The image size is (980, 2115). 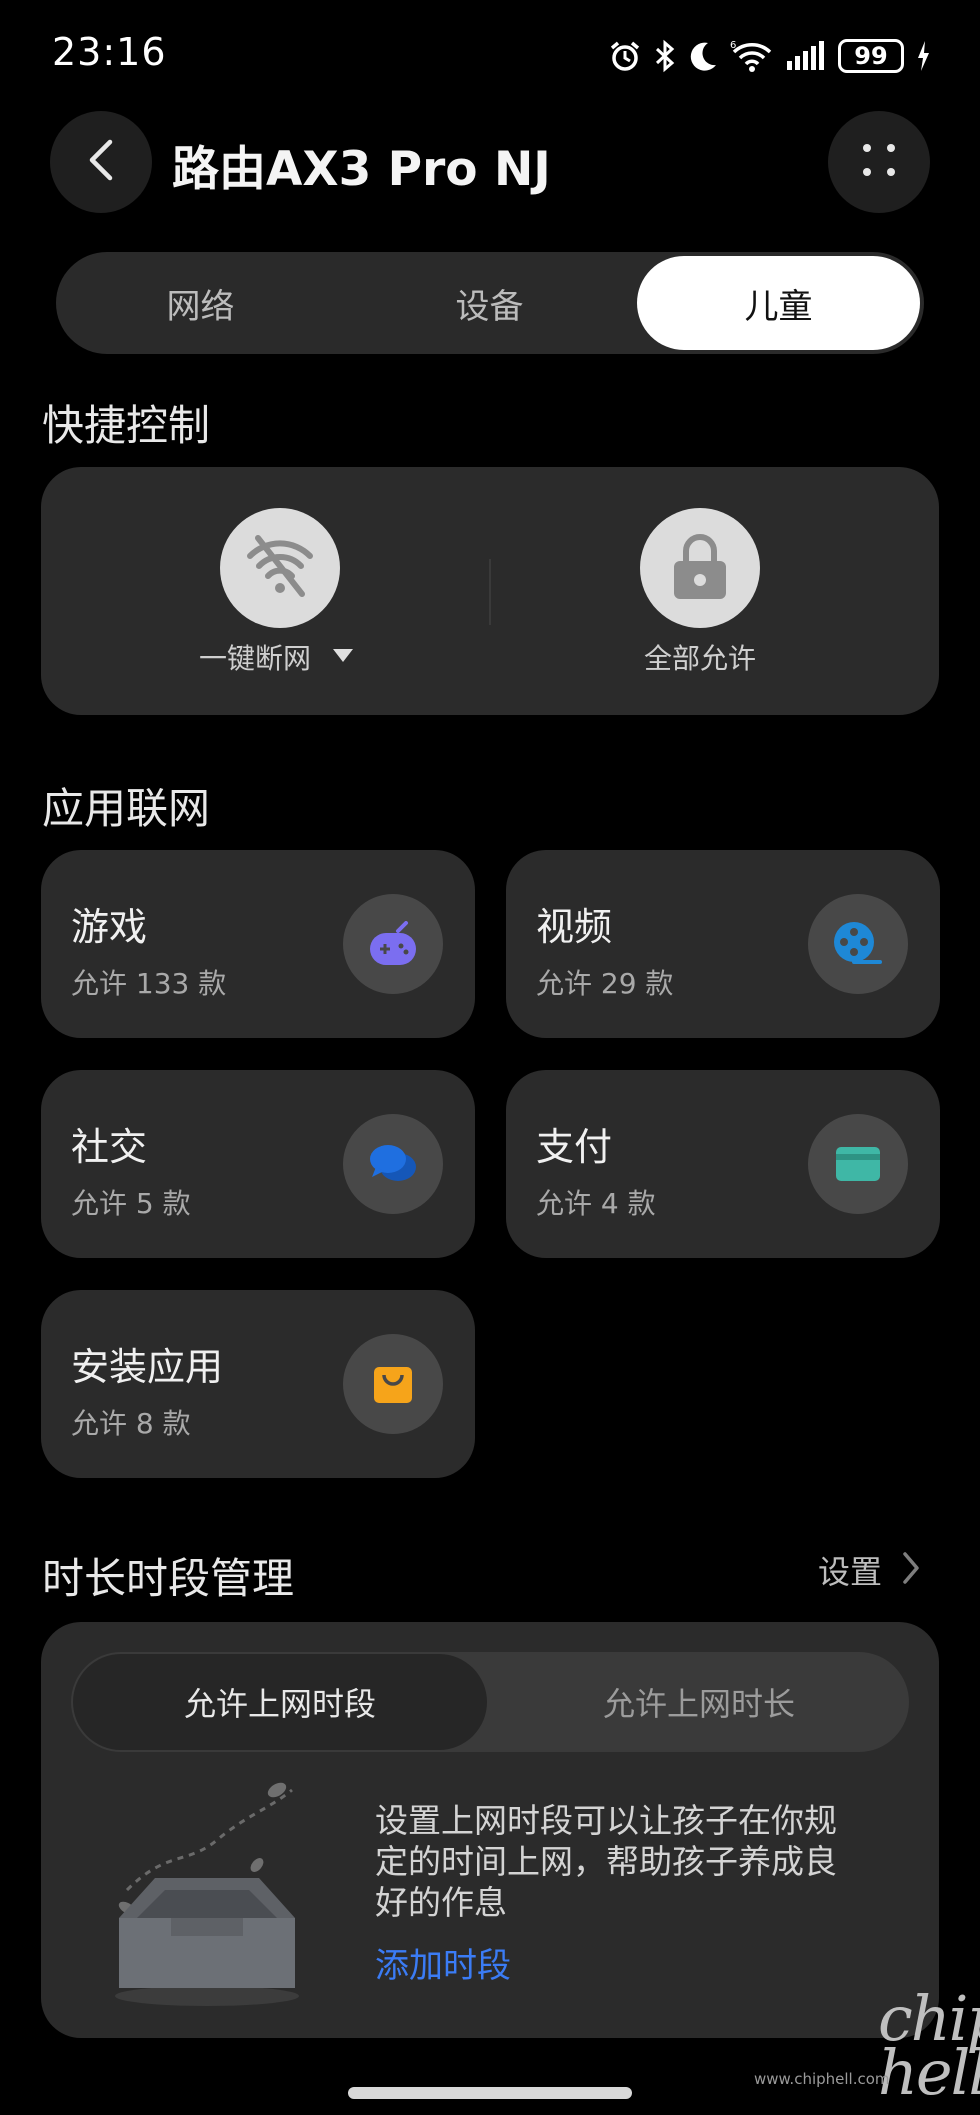 I want to click on watermark-url: www.chiphell.com, so click(x=822, y=2079).